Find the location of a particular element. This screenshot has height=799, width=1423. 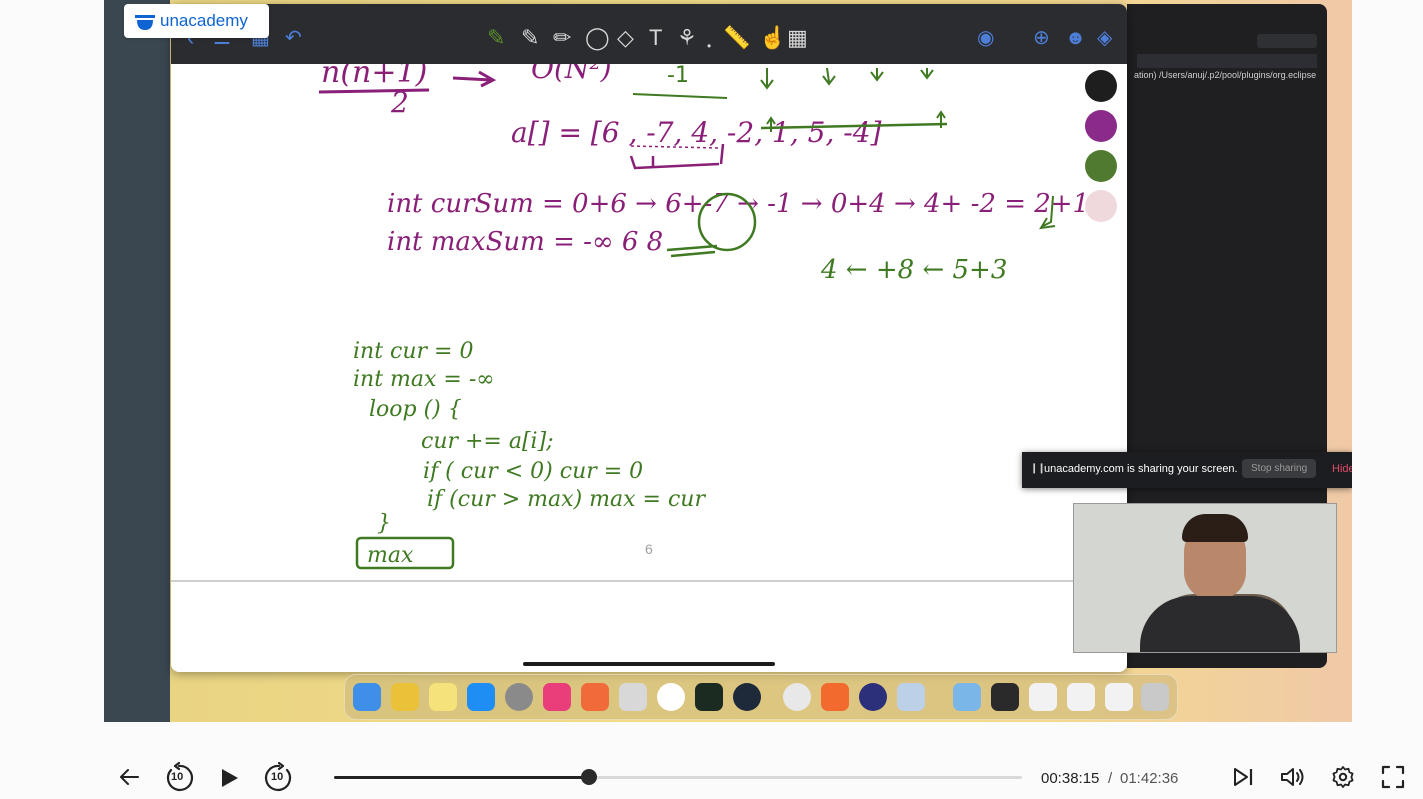

collaborate-icon: ☻ is located at coordinates (1075, 38).